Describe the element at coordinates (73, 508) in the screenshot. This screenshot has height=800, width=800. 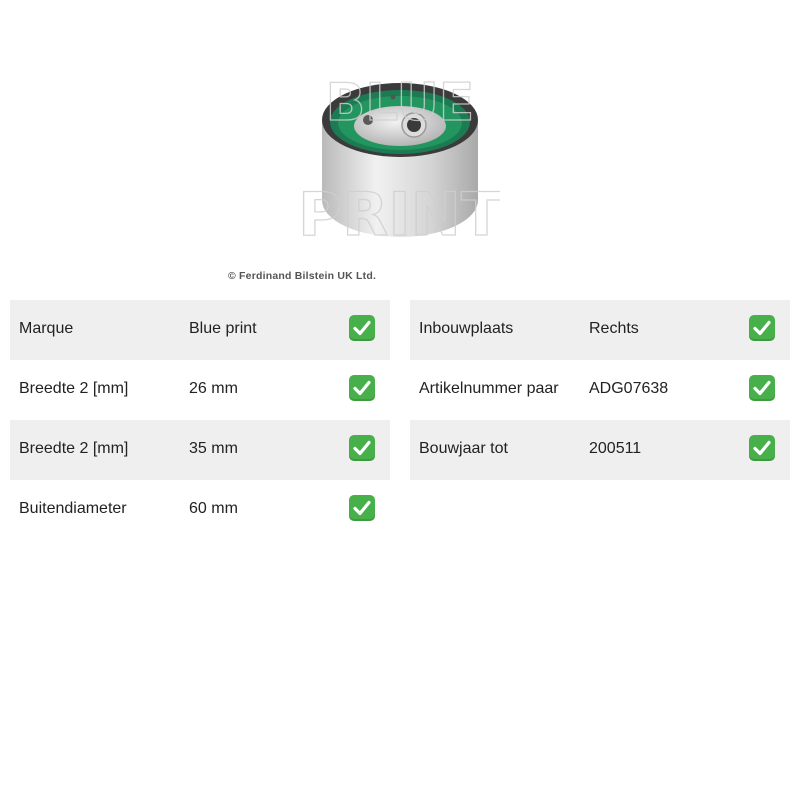
I see `spec-label: Buitendiameter` at that location.